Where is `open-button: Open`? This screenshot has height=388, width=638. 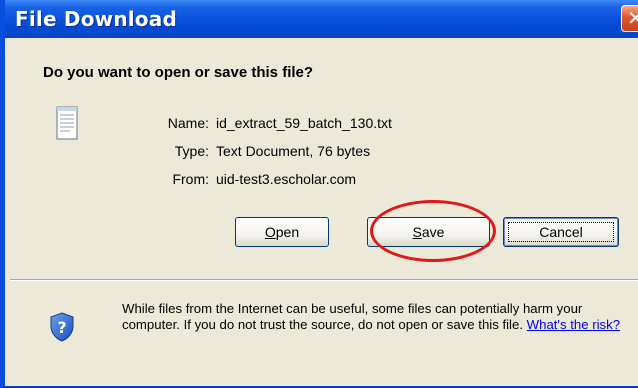
open-button: Open is located at coordinates (282, 232).